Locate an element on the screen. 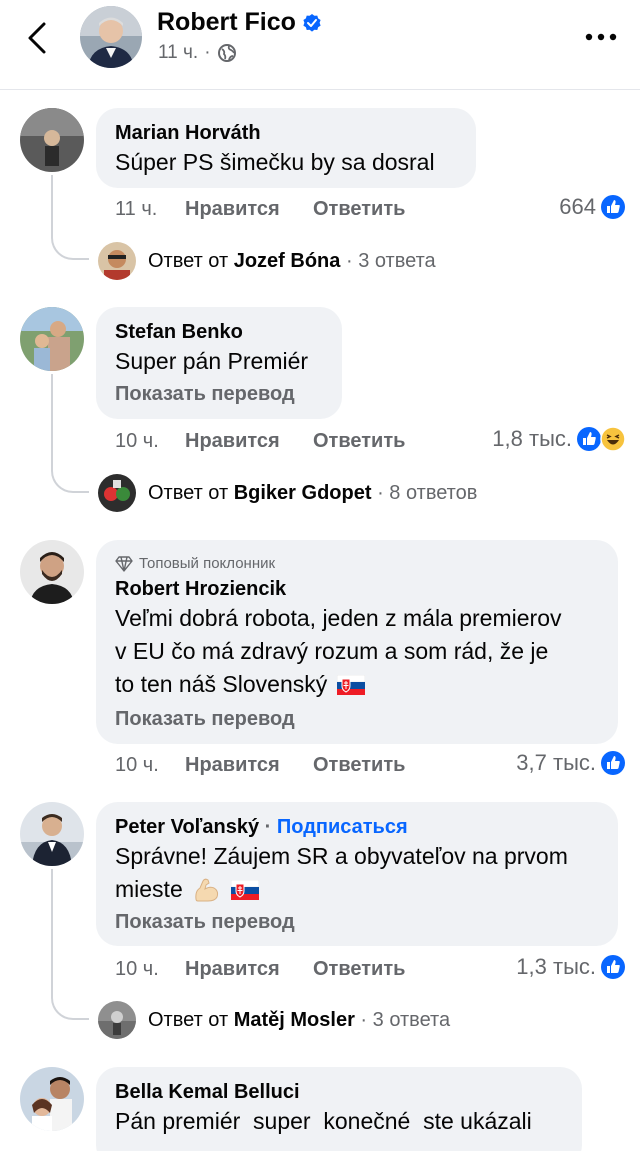 This screenshot has width=640, height=1151. top-fan-badge: Топовый поклонник is located at coordinates (357, 564).